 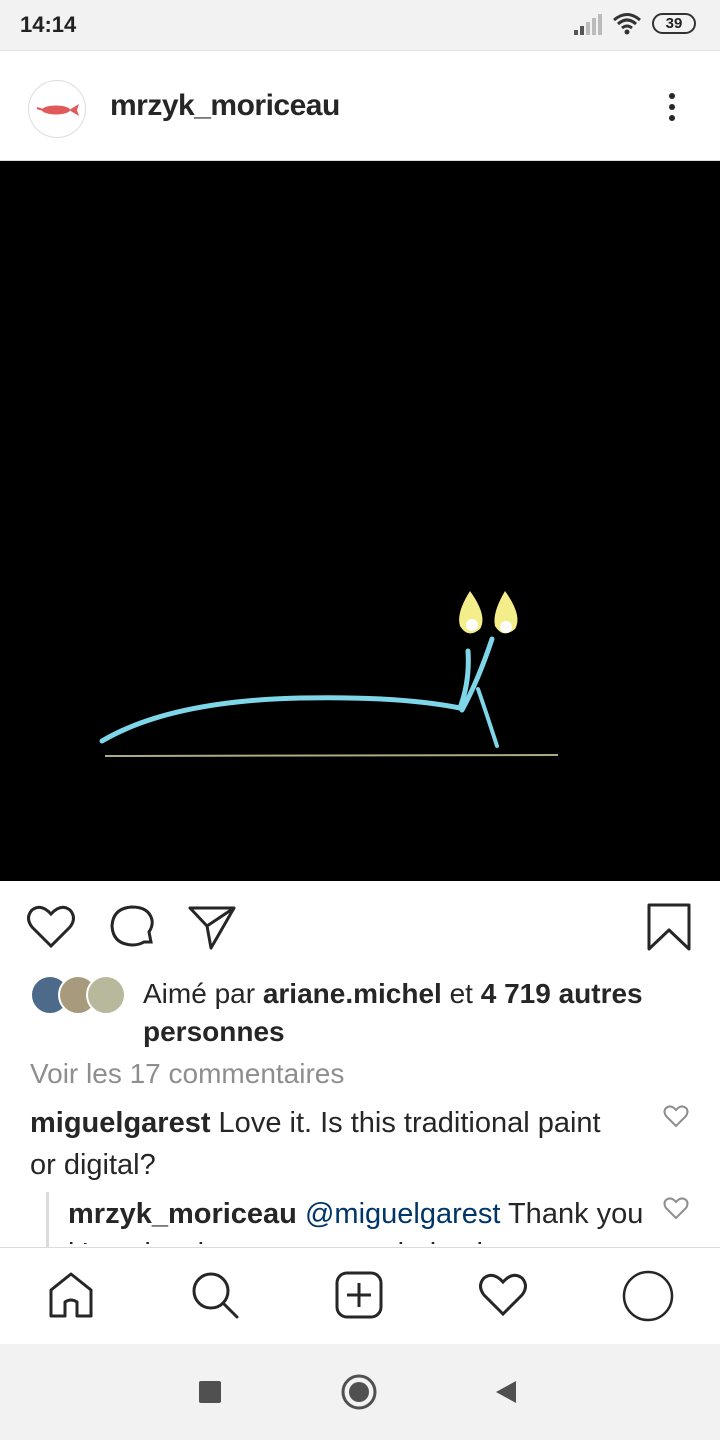 I want to click on profile-icon, so click(x=648, y=1296).